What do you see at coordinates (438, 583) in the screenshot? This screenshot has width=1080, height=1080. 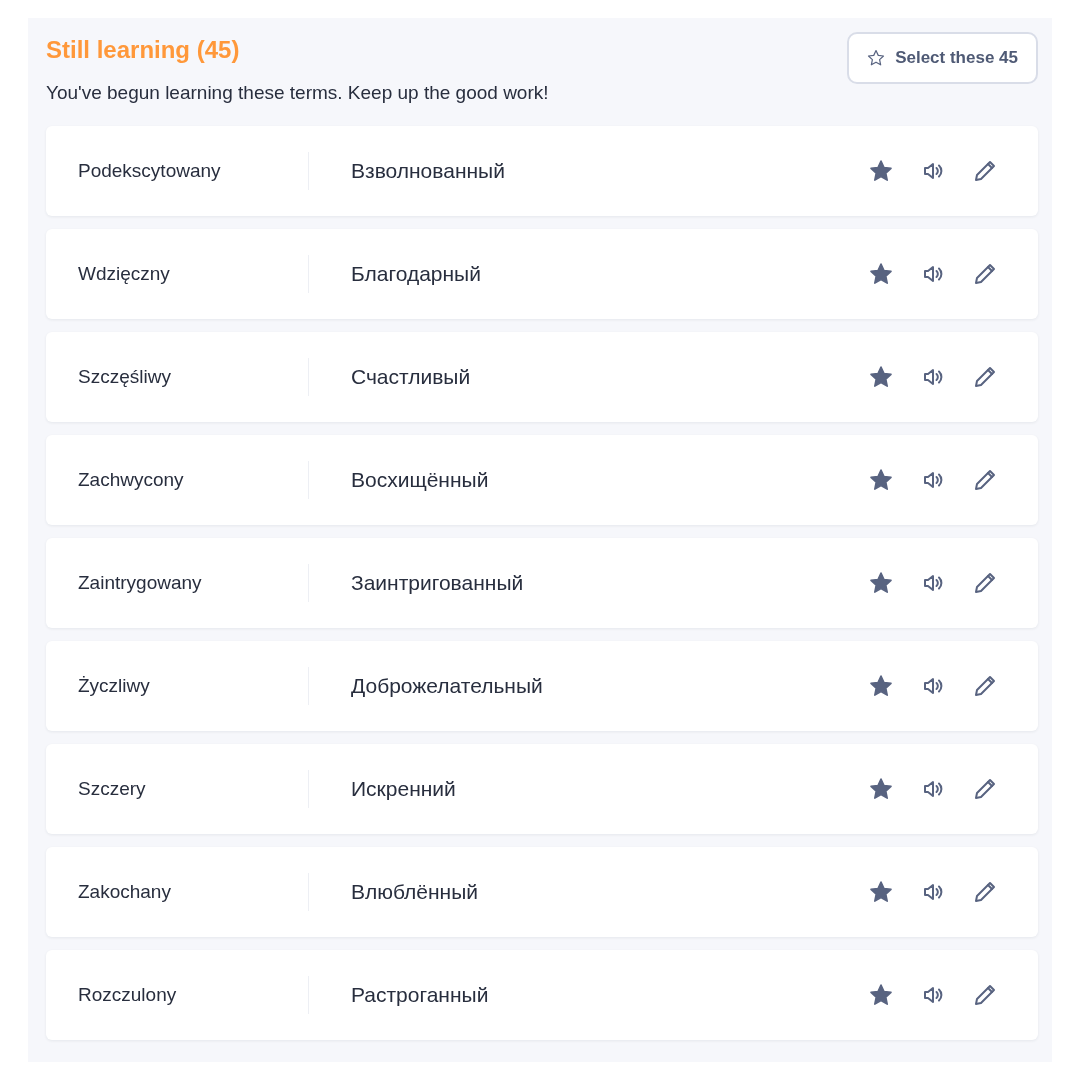 I see `definition-text: Заинтригованный` at bounding box center [438, 583].